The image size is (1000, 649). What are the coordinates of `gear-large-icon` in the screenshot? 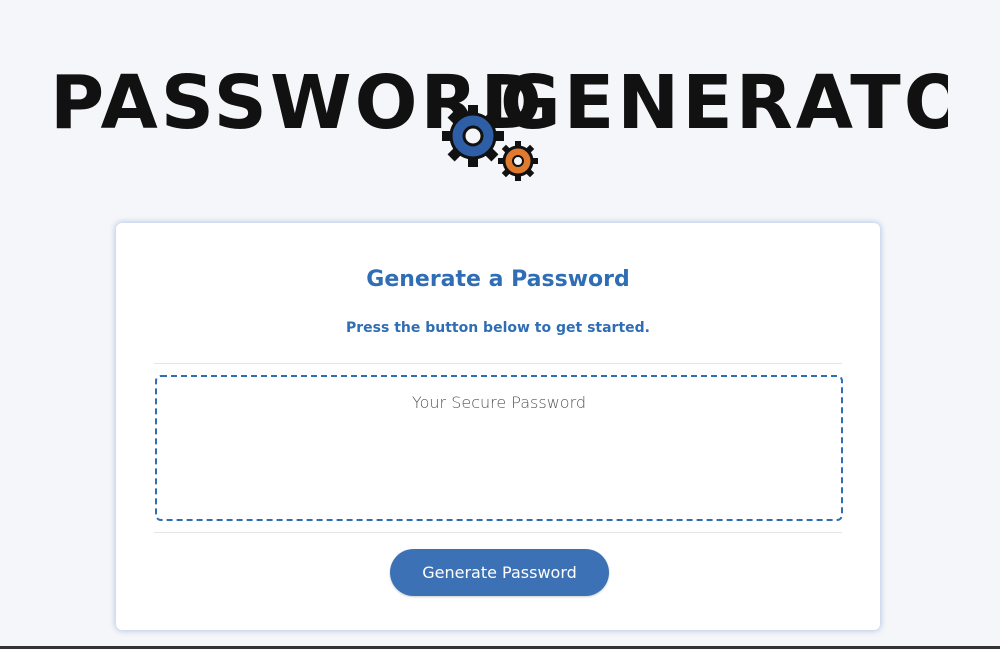 It's located at (473, 136).